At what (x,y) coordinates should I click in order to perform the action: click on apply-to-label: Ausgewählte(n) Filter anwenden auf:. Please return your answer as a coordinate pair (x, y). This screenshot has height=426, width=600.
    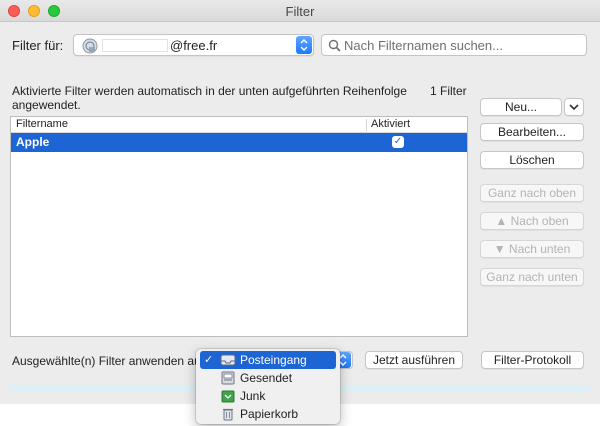
    Looking at the image, I should click on (110, 361).